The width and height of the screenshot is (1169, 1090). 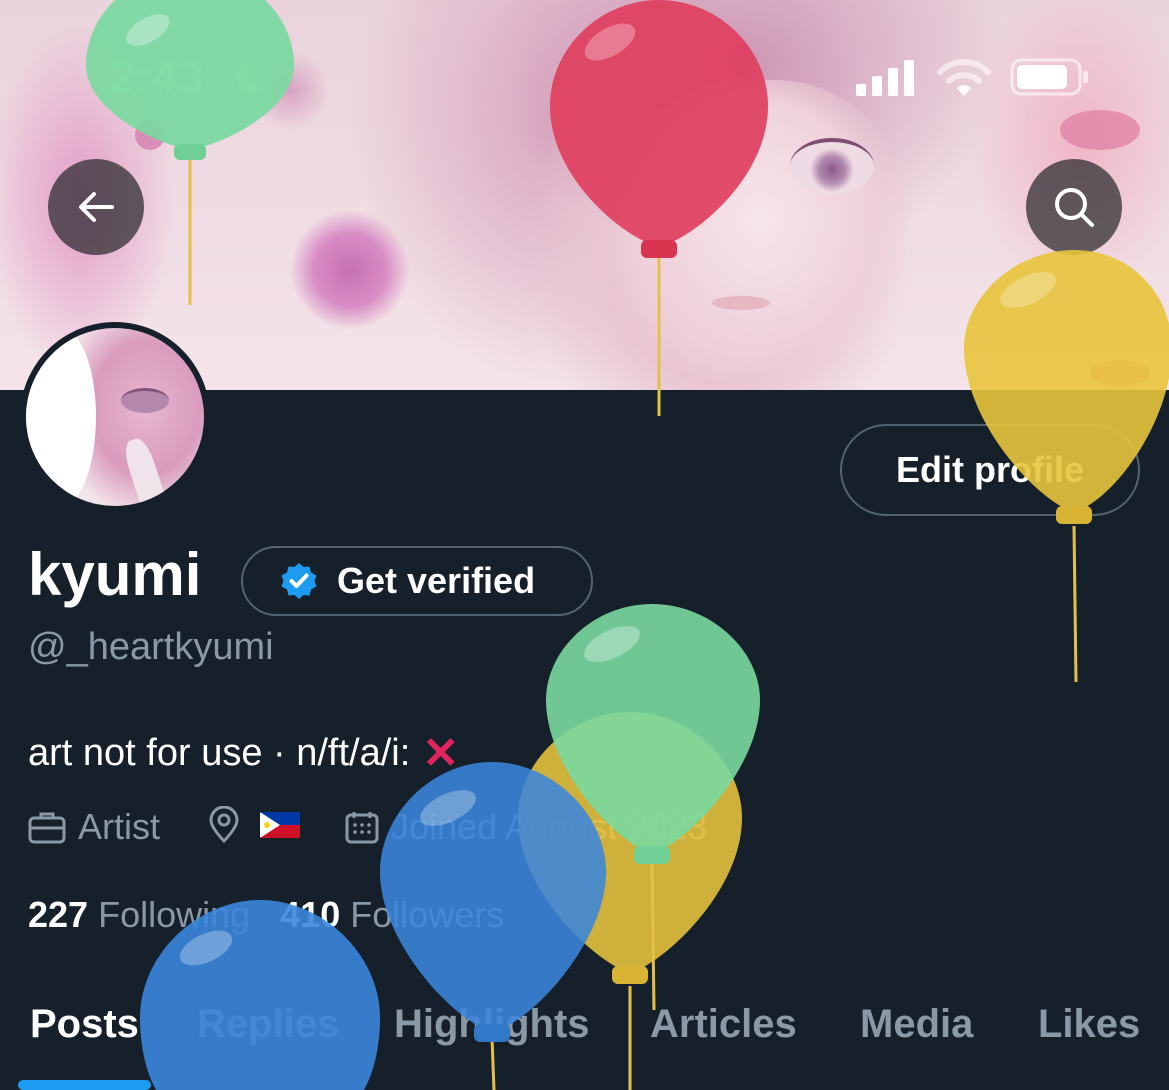 What do you see at coordinates (436, 580) in the screenshot?
I see `get-verified-label: Get verified` at bounding box center [436, 580].